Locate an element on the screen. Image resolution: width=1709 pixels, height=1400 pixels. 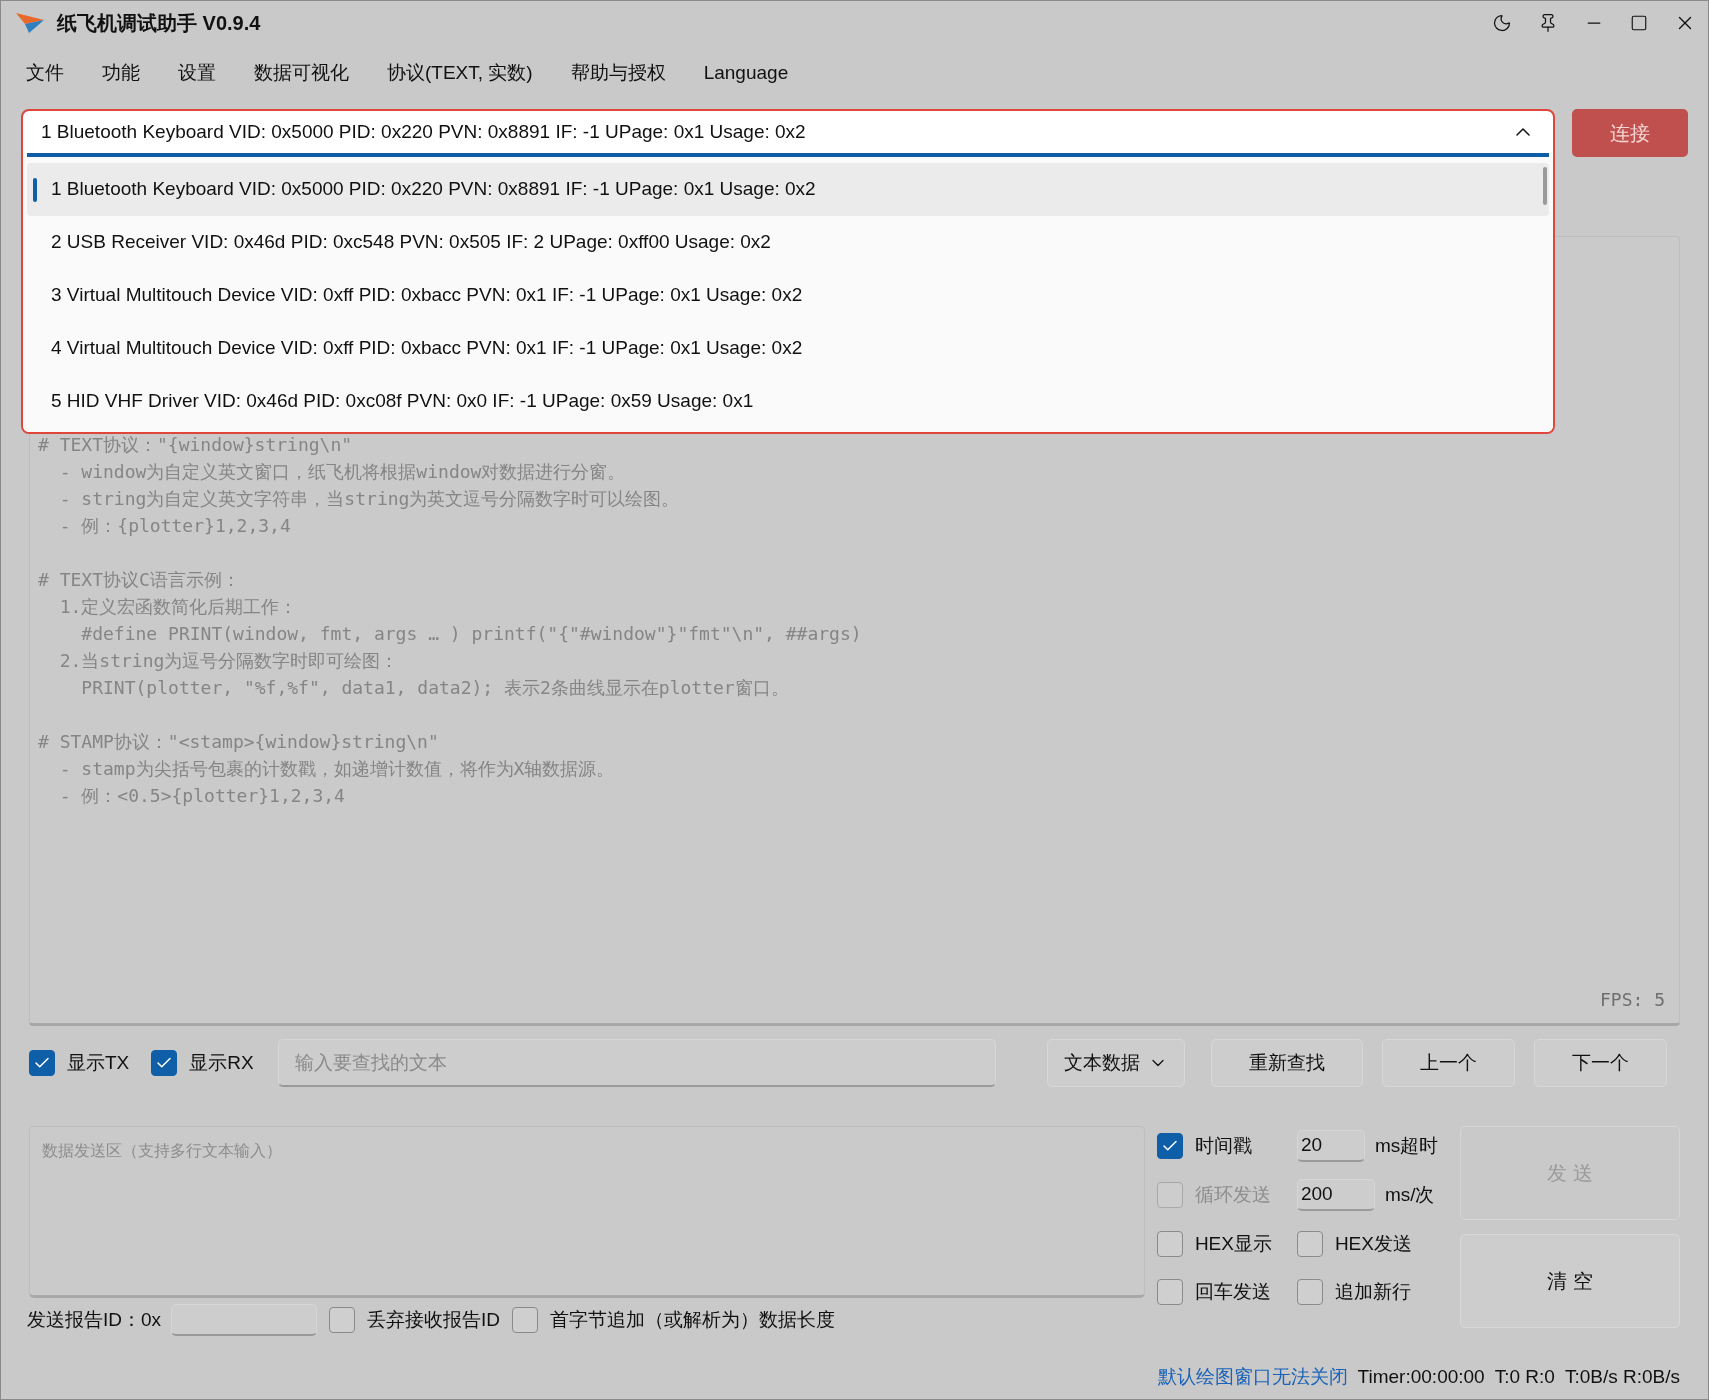
checkbox-label: 显示TX is located at coordinates (98, 1062).